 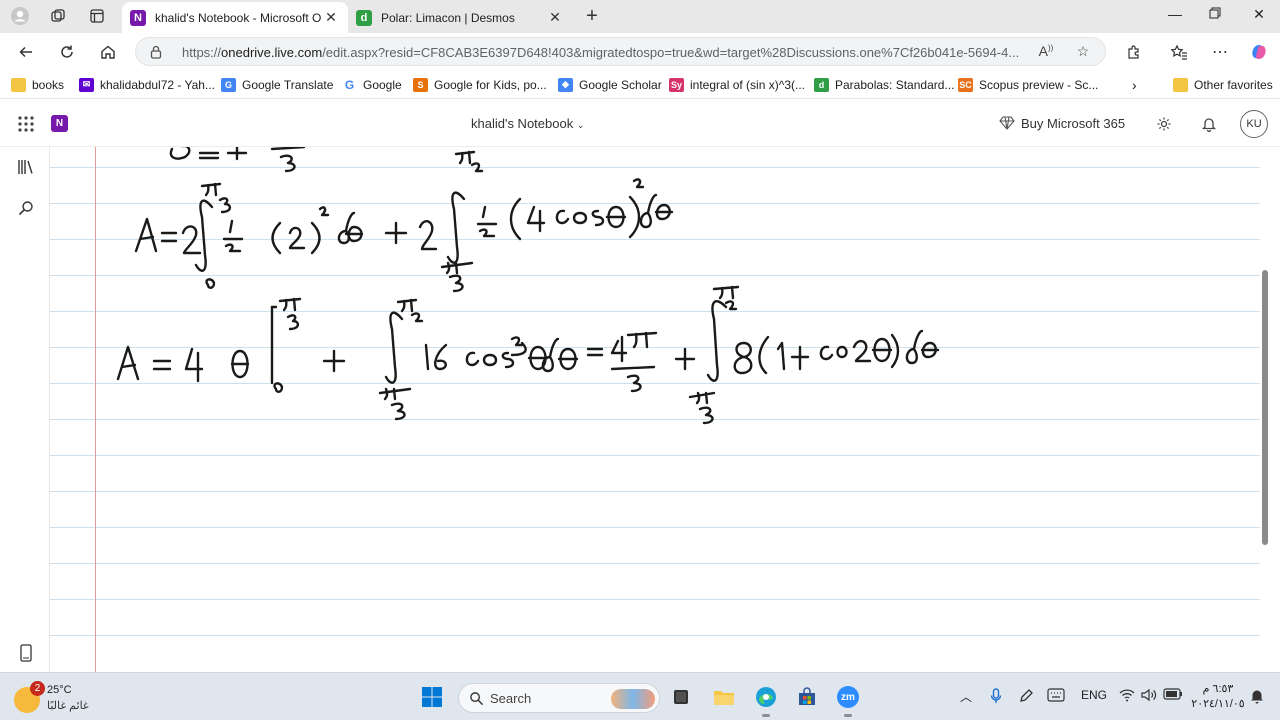 I want to click on pen-icon, so click(x=1026, y=697).